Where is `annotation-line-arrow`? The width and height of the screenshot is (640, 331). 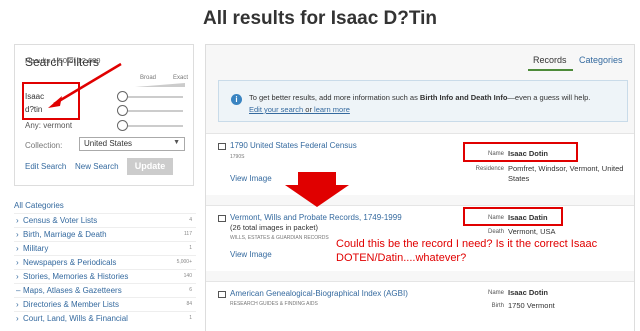 annotation-line-arrow is located at coordinates (87, 84).